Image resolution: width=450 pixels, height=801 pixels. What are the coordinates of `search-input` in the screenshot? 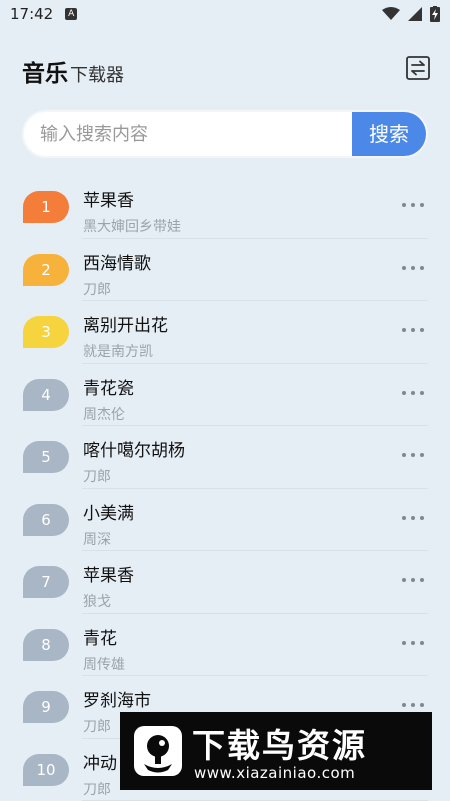 It's located at (190, 134).